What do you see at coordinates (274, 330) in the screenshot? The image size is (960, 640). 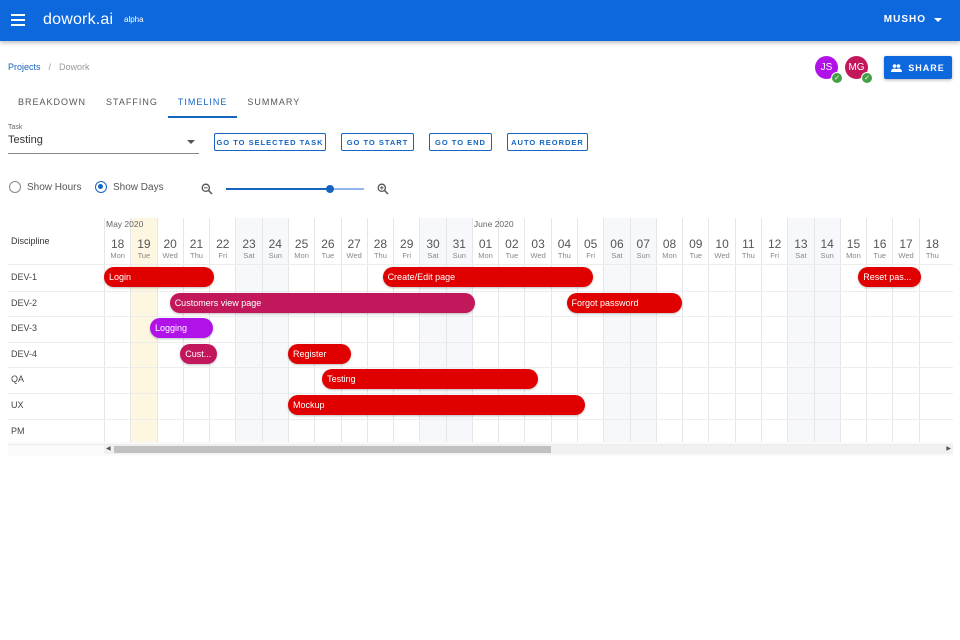 I see `day-column: 24 Sun` at bounding box center [274, 330].